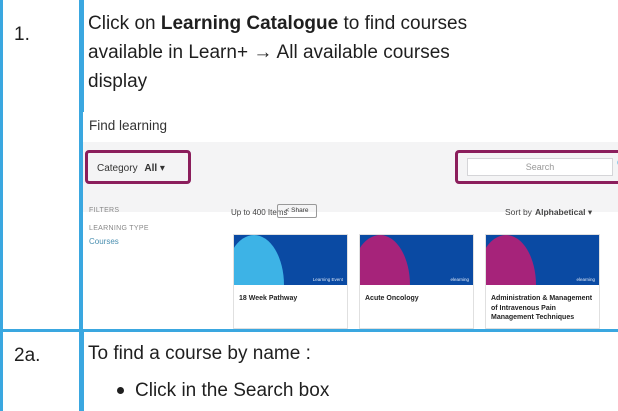 Image resolution: width=618 pixels, height=411 pixels. What do you see at coordinates (104, 210) in the screenshot?
I see `filters-heading: FILTERS` at bounding box center [104, 210].